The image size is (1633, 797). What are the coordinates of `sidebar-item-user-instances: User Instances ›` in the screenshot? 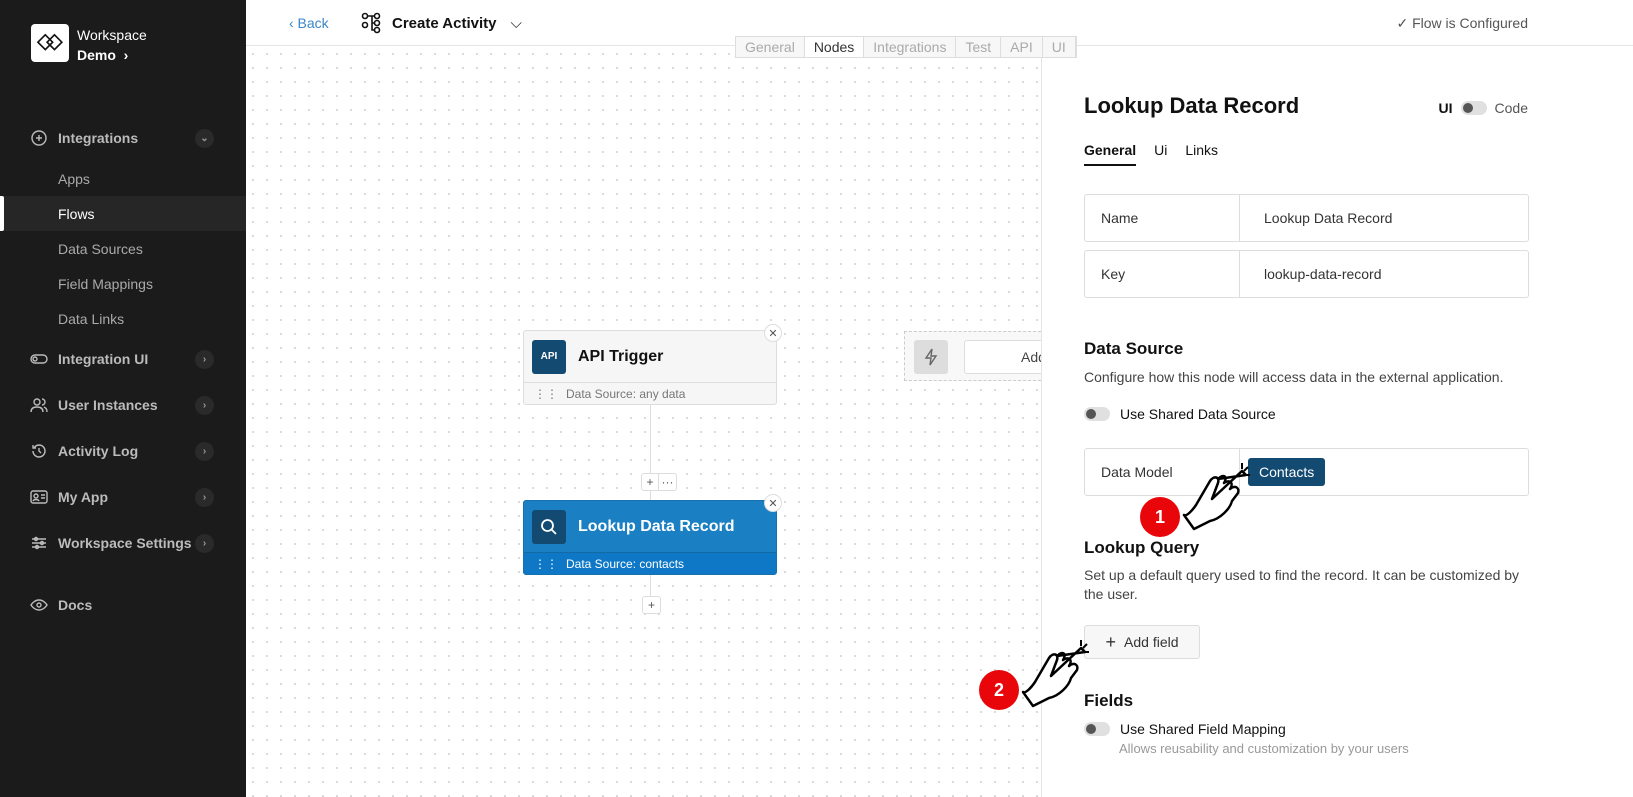 It's located at (123, 405).